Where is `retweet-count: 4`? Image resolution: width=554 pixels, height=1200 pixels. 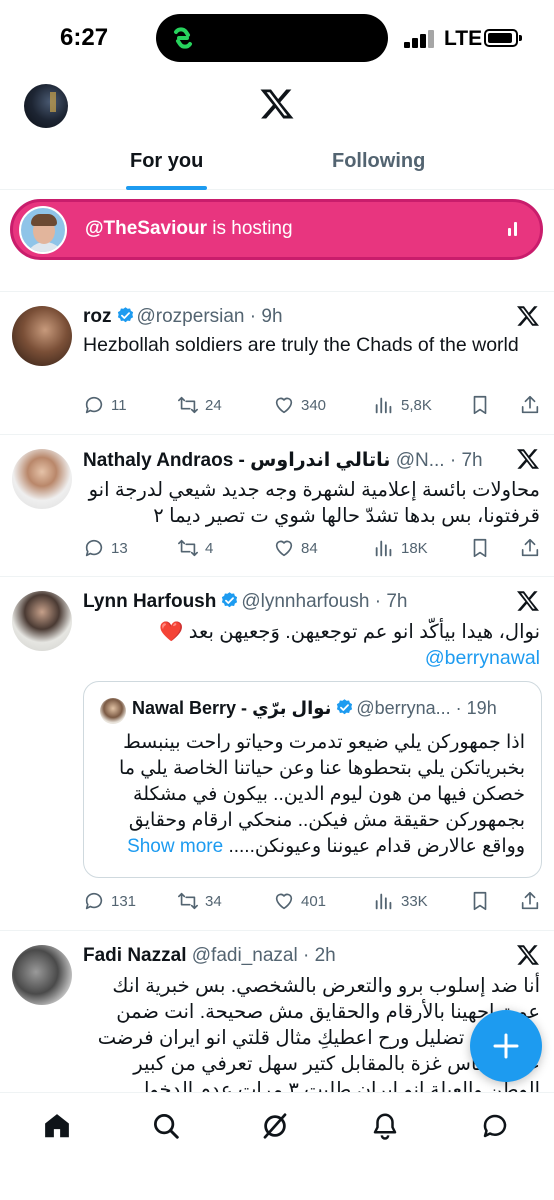 retweet-count: 4 is located at coordinates (209, 548).